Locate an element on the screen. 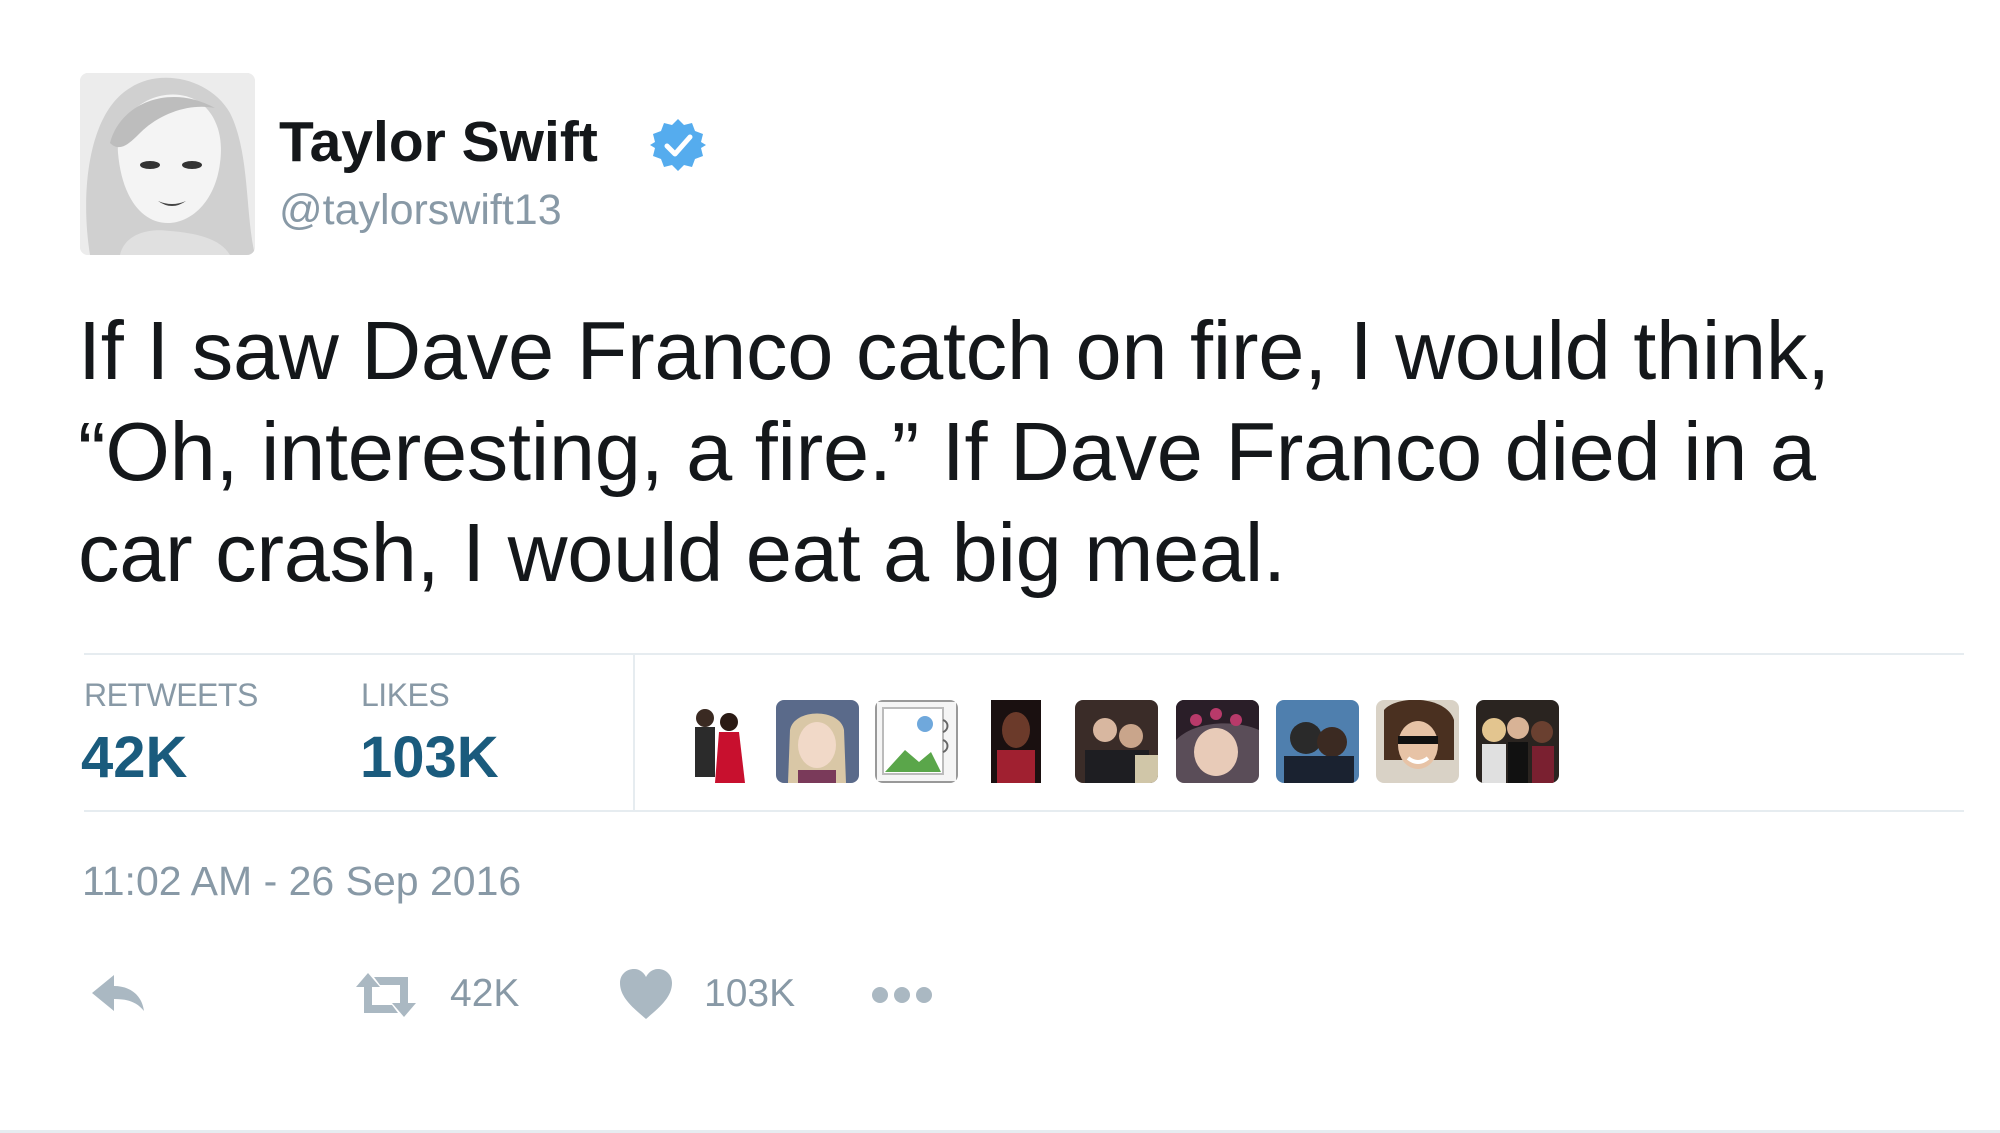 This screenshot has width=2000, height=1133. likes-count: 103K is located at coordinates (429, 757).